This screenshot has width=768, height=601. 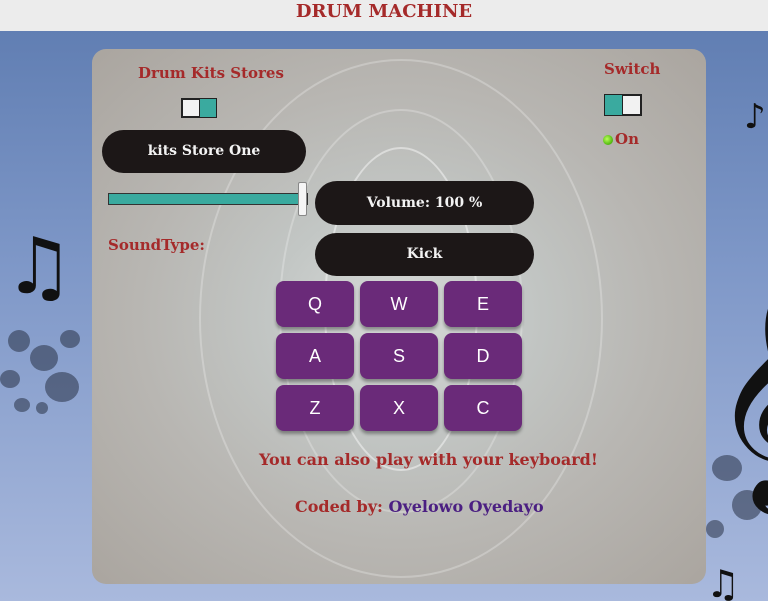 What do you see at coordinates (204, 199) in the screenshot?
I see `volume-slider-fill` at bounding box center [204, 199].